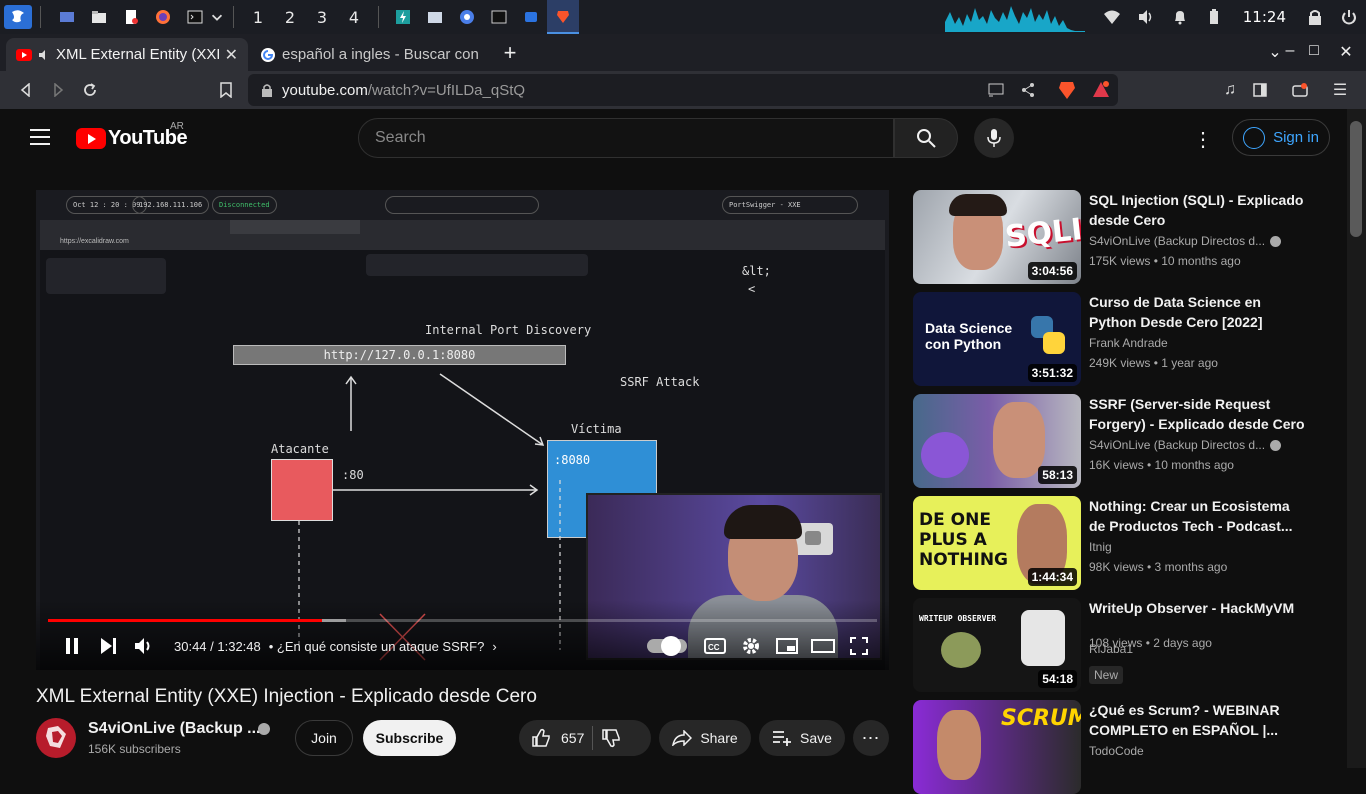  I want to click on theater-mode-button, so click(823, 646).